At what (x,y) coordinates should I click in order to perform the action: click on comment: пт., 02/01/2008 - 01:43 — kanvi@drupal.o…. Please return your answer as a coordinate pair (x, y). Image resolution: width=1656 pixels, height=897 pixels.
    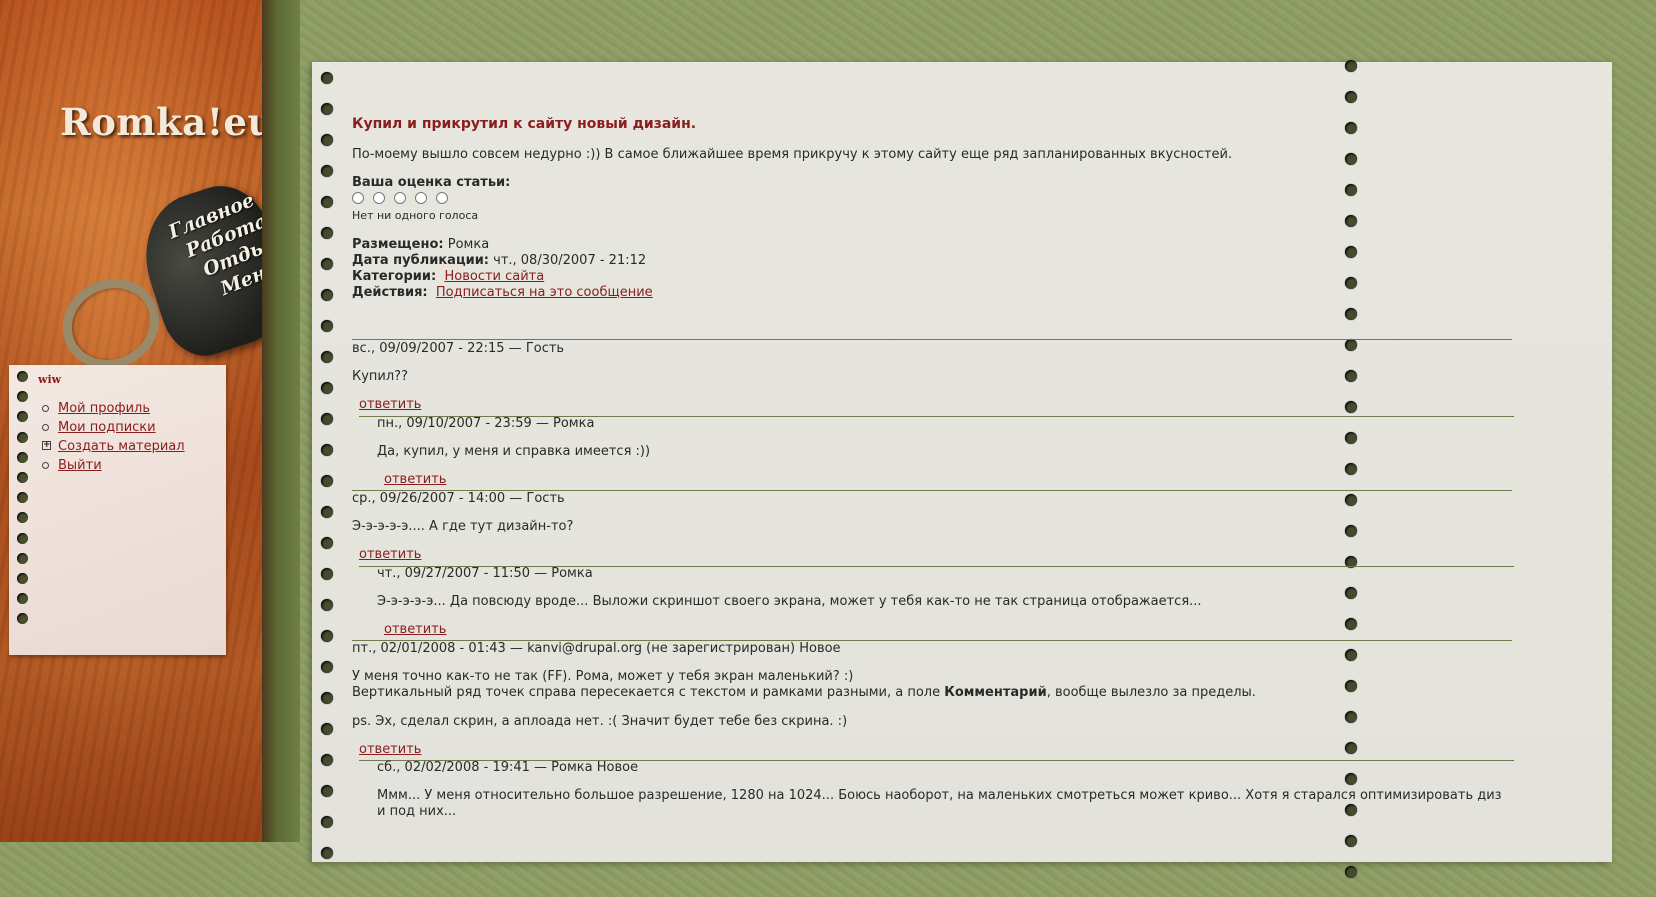
    Looking at the image, I should click on (804, 699).